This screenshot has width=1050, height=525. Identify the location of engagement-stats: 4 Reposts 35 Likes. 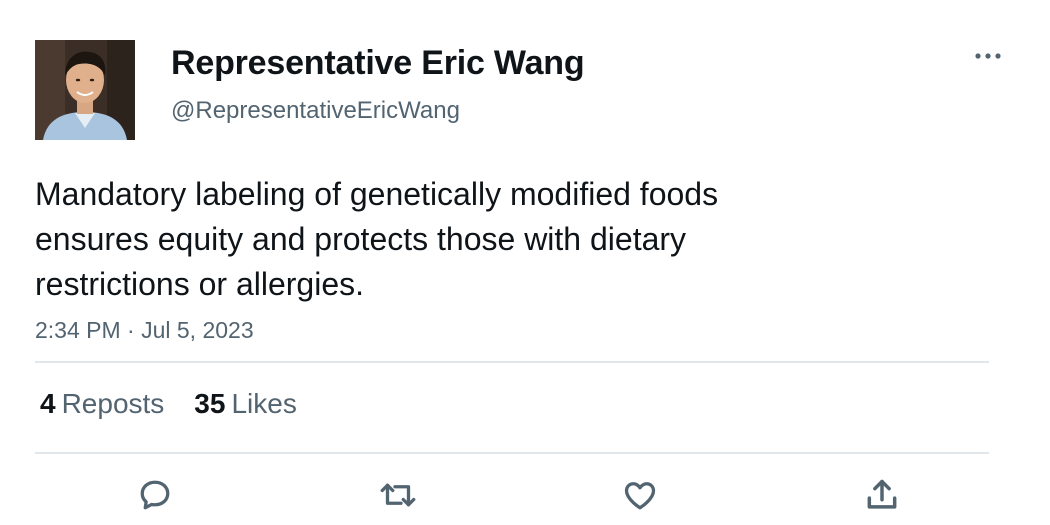
(168, 404).